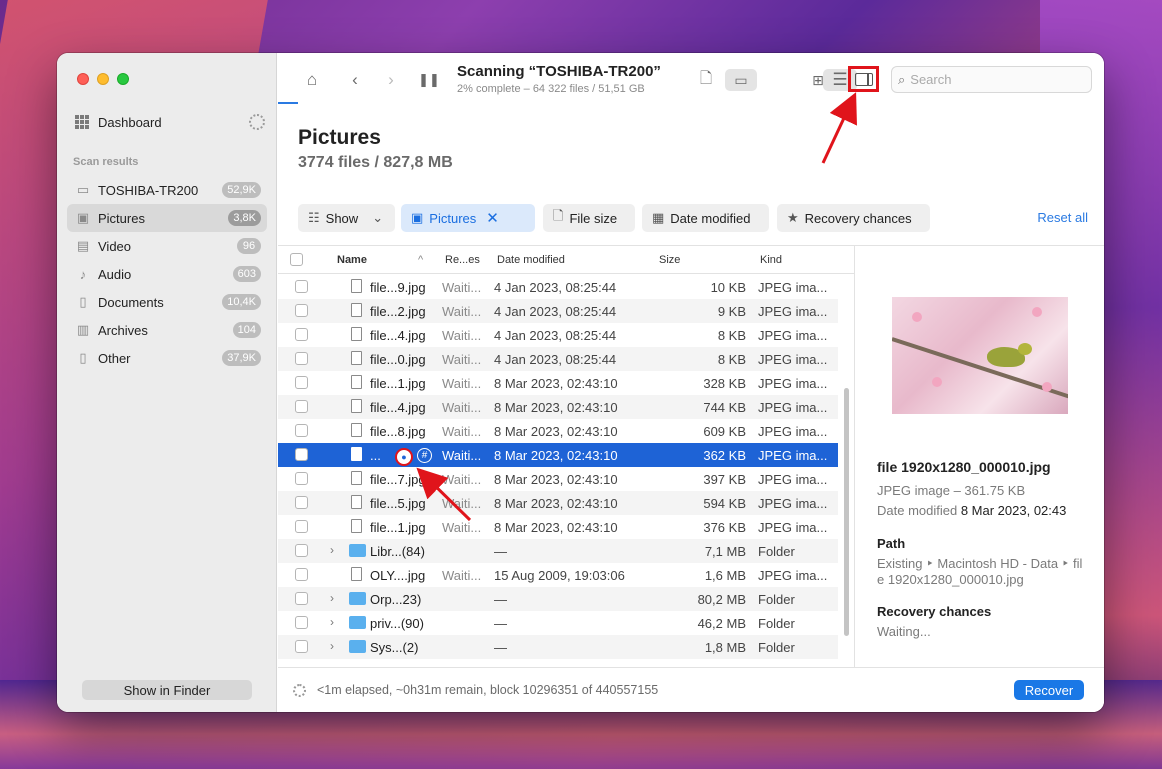 The height and width of the screenshot is (769, 1162). What do you see at coordinates (167, 302) in the screenshot?
I see `sidebar-item-documents: ▯ Documents 10,4K` at bounding box center [167, 302].